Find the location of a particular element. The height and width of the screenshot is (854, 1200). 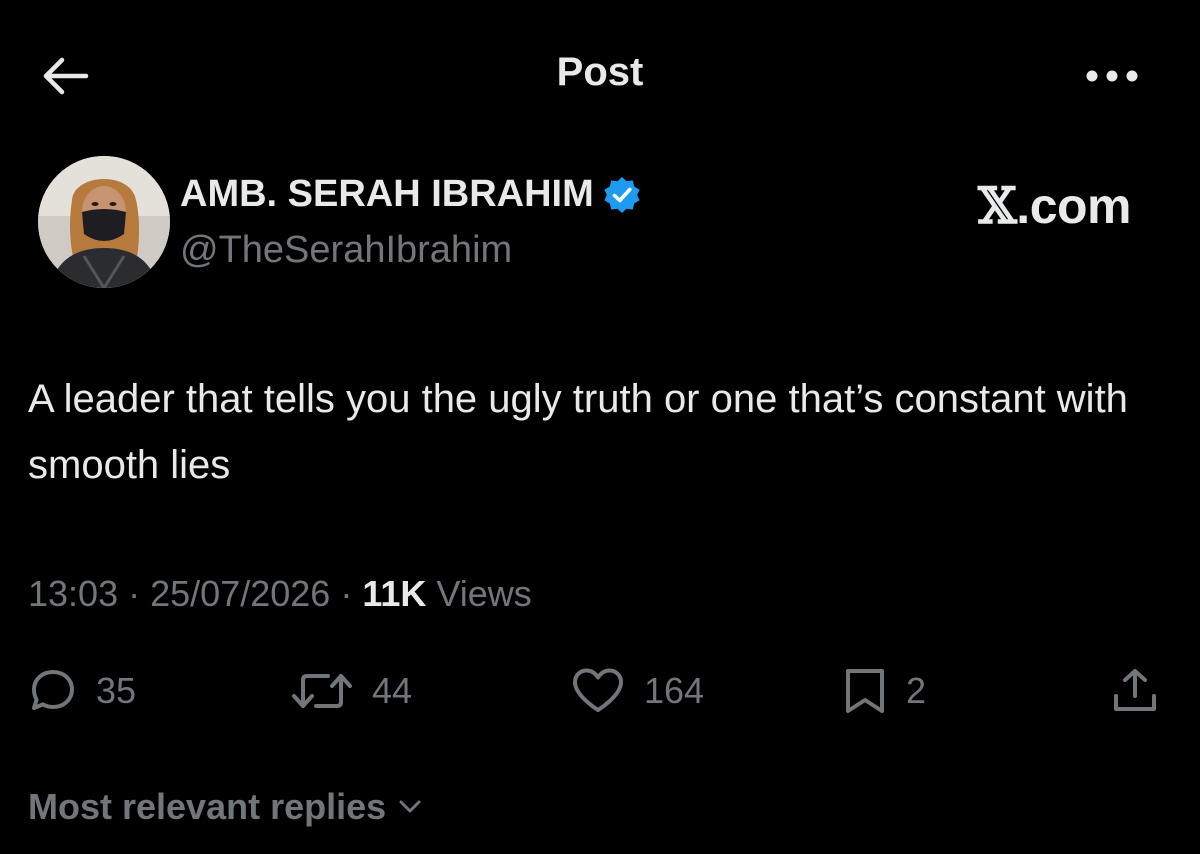

post-time: 13:03 is located at coordinates (73, 593).